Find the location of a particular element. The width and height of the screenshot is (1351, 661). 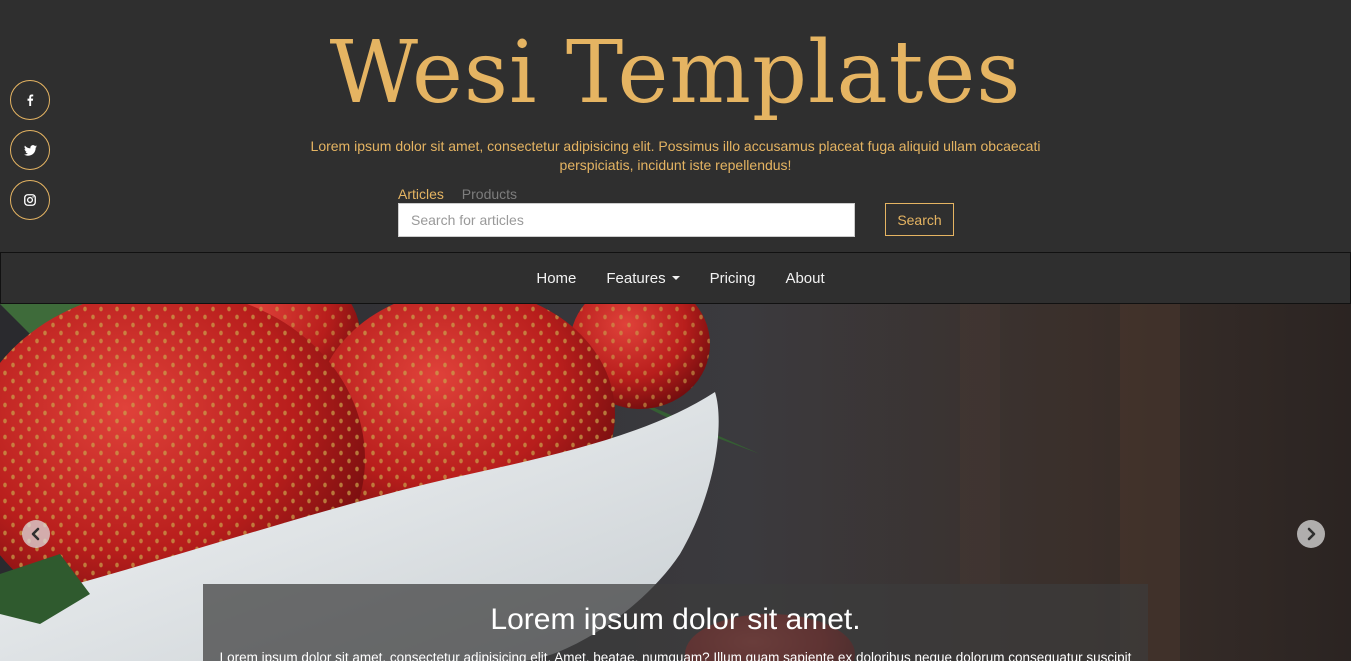

facebook-icon is located at coordinates (30, 100).